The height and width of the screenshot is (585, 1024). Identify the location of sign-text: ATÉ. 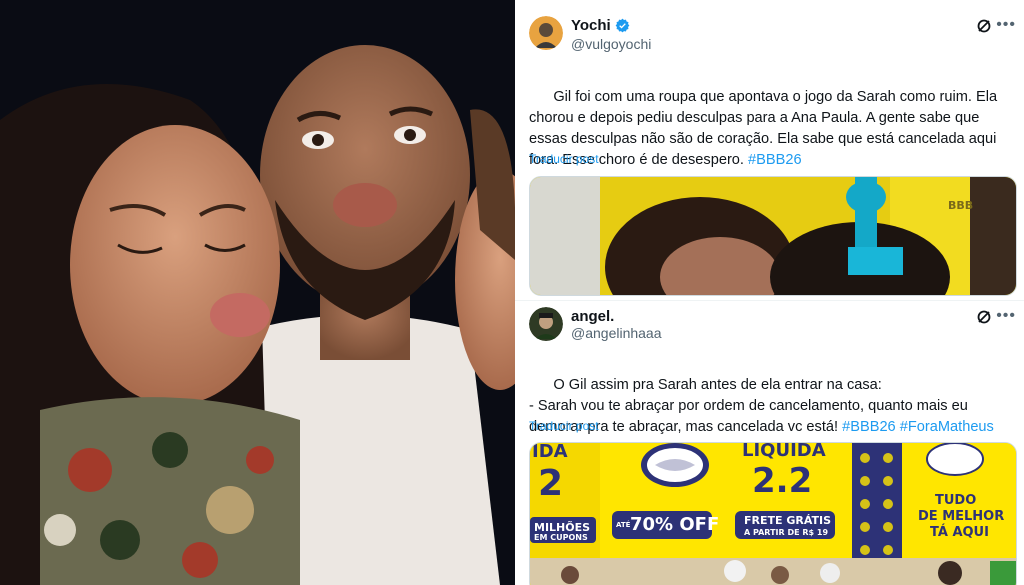
(623, 525).